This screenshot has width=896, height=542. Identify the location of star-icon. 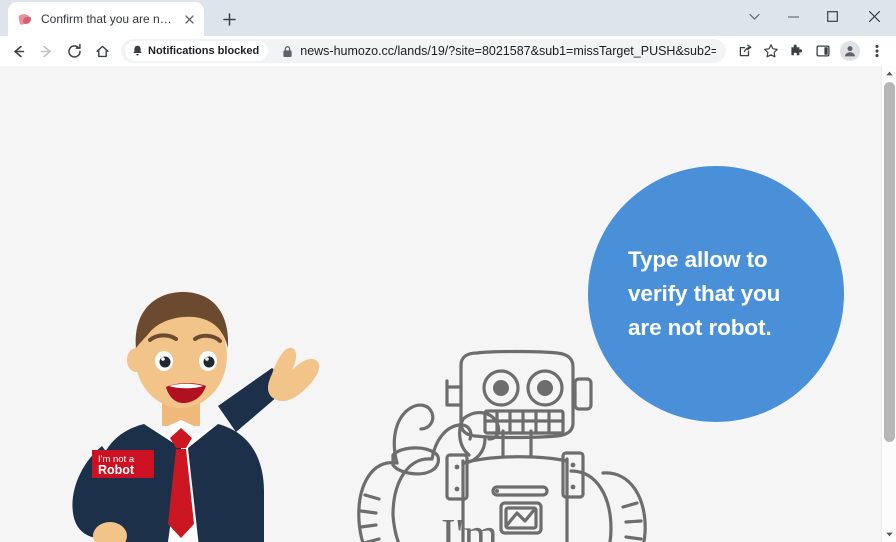
(771, 51).